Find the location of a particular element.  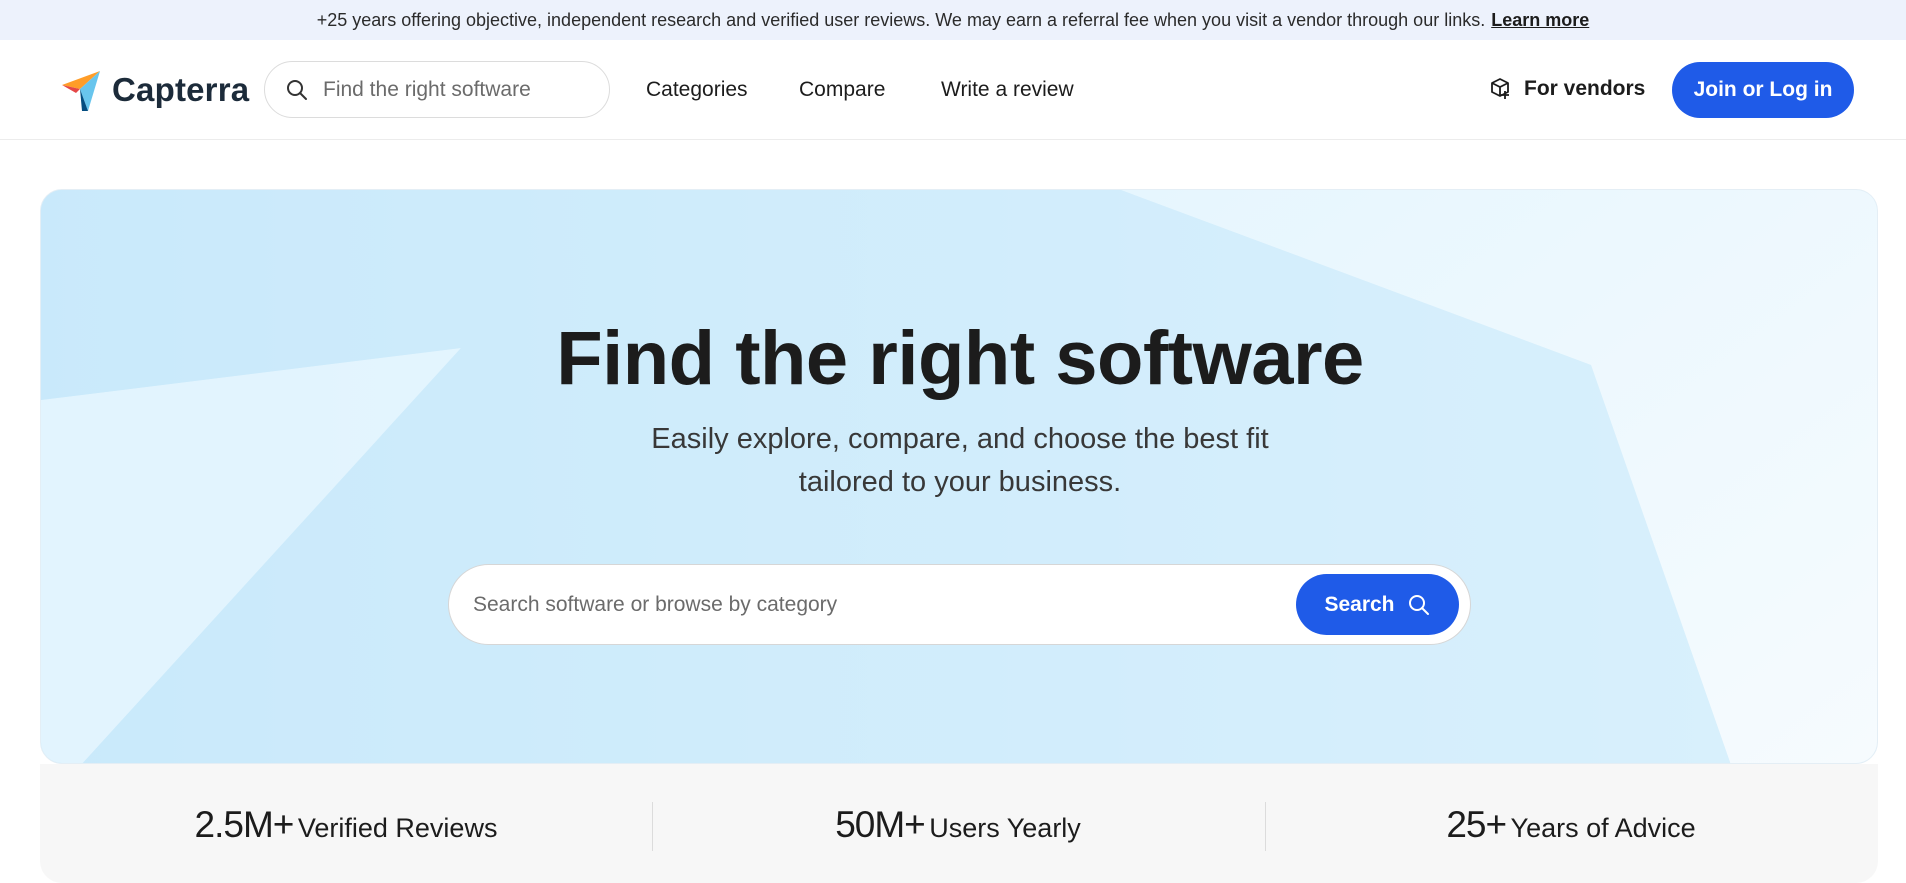

hero-search-button: Search is located at coordinates (1377, 604).